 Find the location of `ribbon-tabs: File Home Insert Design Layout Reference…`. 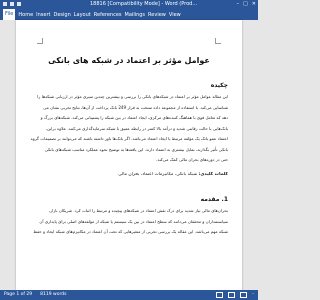

ribbon-tabs: File Home Insert Design Layout Reference… is located at coordinates (129, 14).